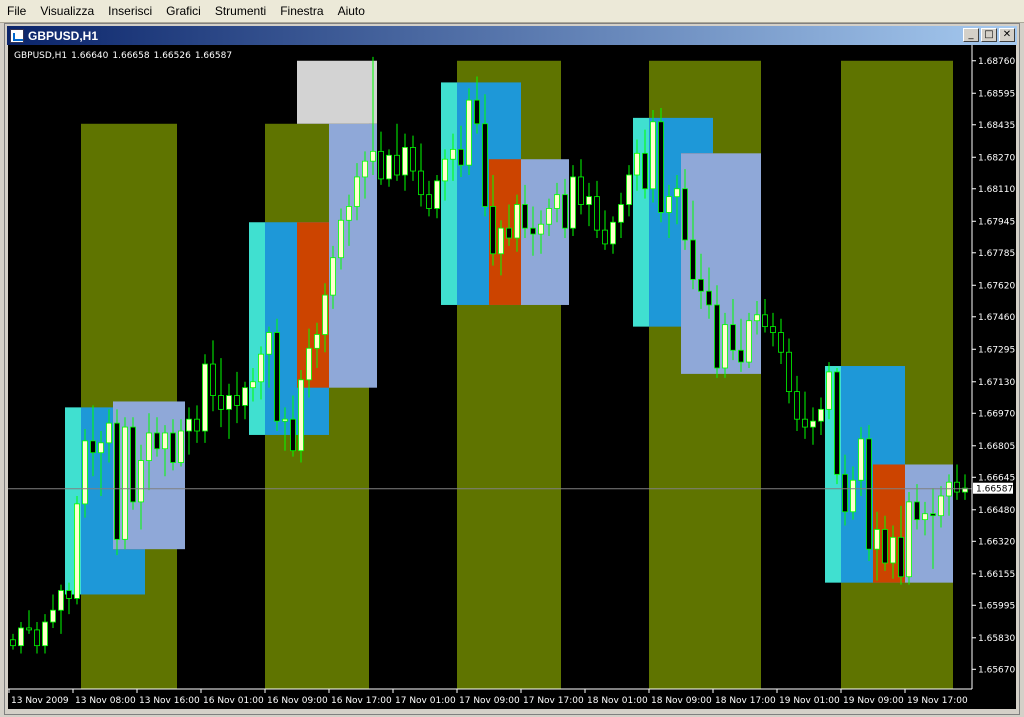  What do you see at coordinates (873, 701) in the screenshot?
I see `x-tick-label: 19 Nov 09:00` at bounding box center [873, 701].